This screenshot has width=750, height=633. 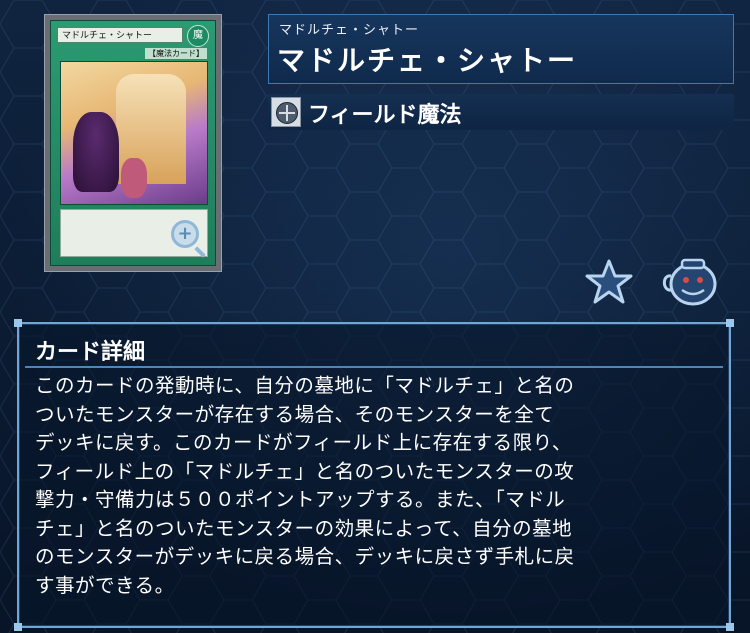 What do you see at coordinates (96, 152) in the screenshot?
I see `witch-illustration` at bounding box center [96, 152].